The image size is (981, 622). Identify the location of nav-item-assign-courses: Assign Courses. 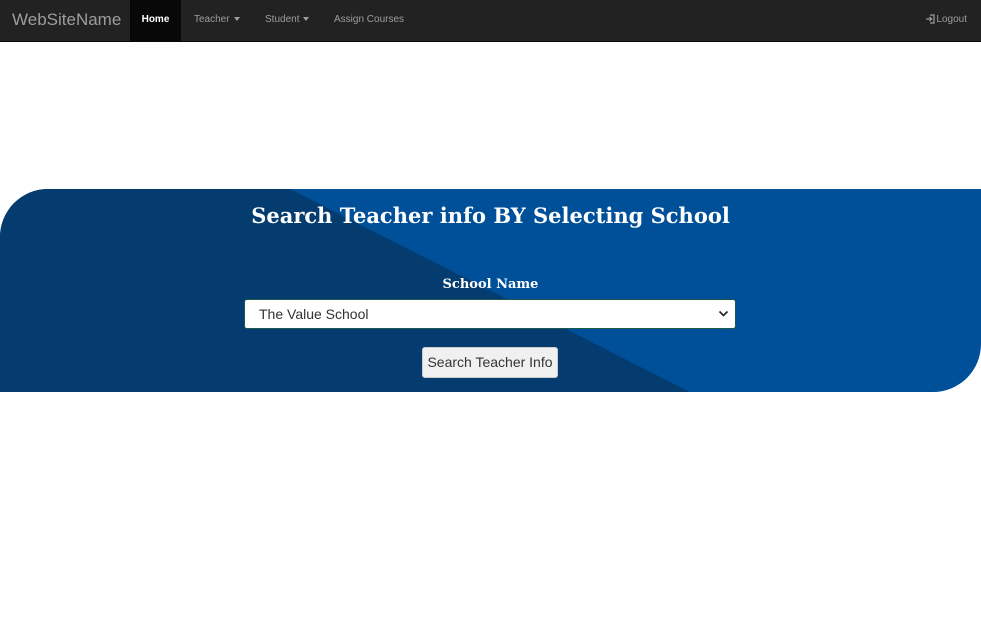
(369, 21).